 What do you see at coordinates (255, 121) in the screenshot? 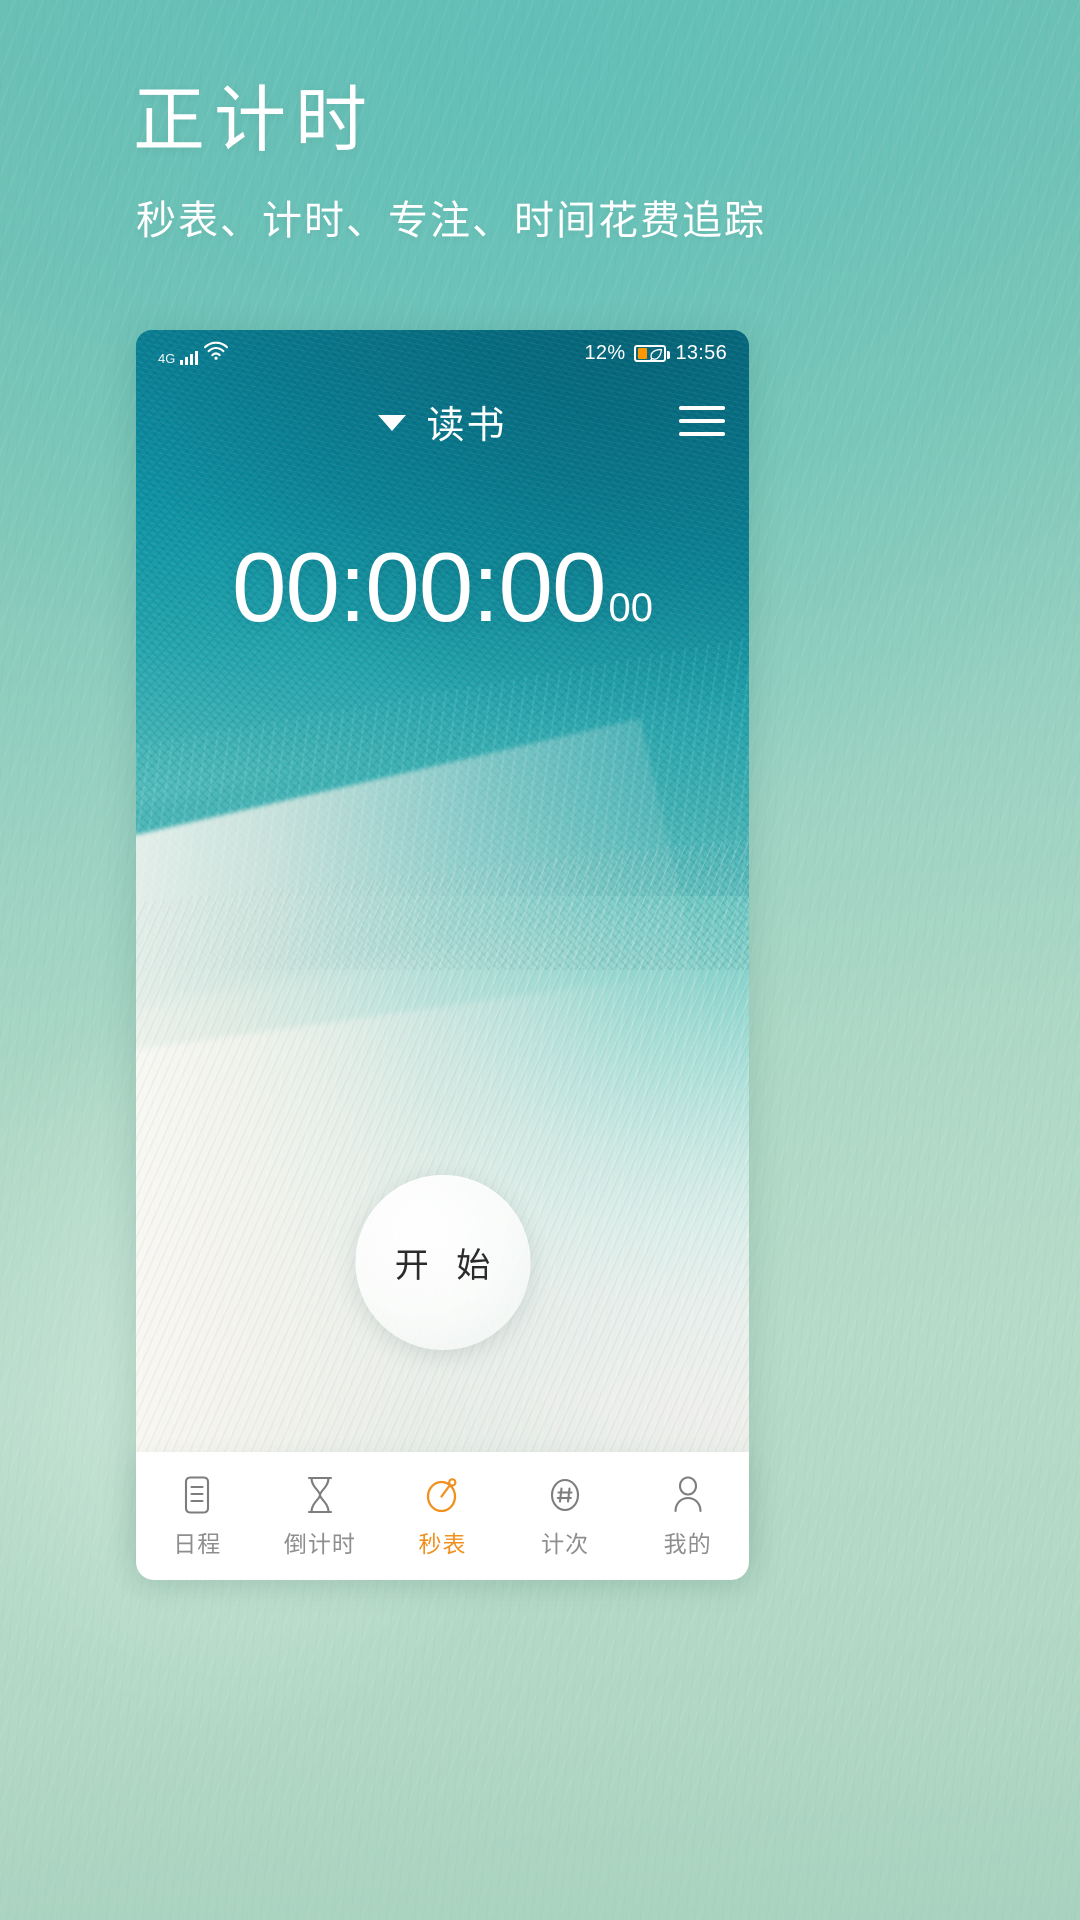
I see `promo-title: 正计时` at bounding box center [255, 121].